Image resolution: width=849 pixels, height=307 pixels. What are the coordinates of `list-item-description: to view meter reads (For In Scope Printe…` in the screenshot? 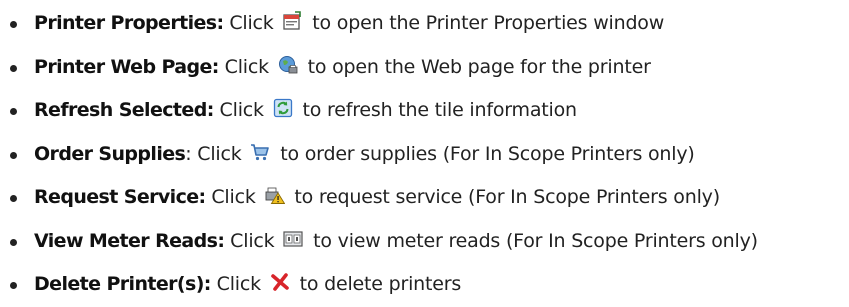 It's located at (532, 240).